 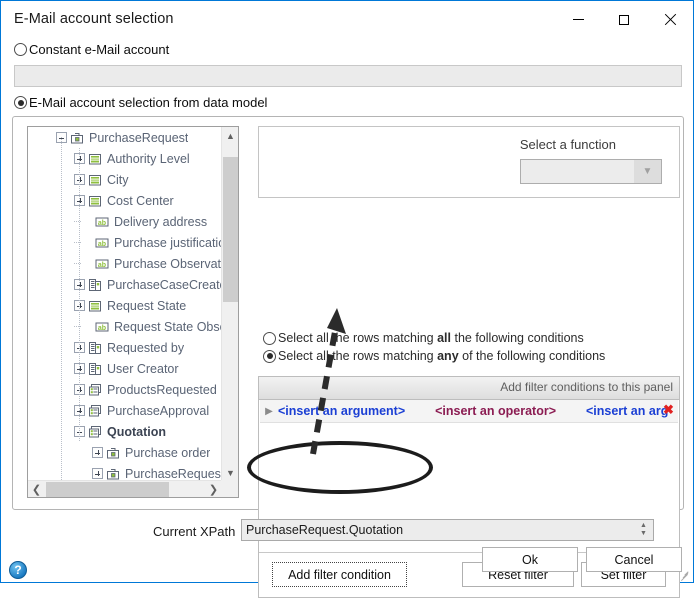 I want to click on tree-node-purchasecasecreato: PurchaseCaseCreato, so click(x=125, y=284).